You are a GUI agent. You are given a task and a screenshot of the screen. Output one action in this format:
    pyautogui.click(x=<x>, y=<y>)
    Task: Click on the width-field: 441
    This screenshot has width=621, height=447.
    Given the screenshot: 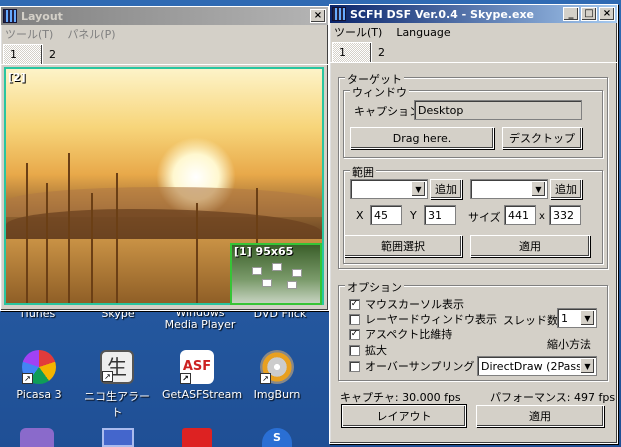 What is the action you would take?
    pyautogui.click(x=520, y=215)
    